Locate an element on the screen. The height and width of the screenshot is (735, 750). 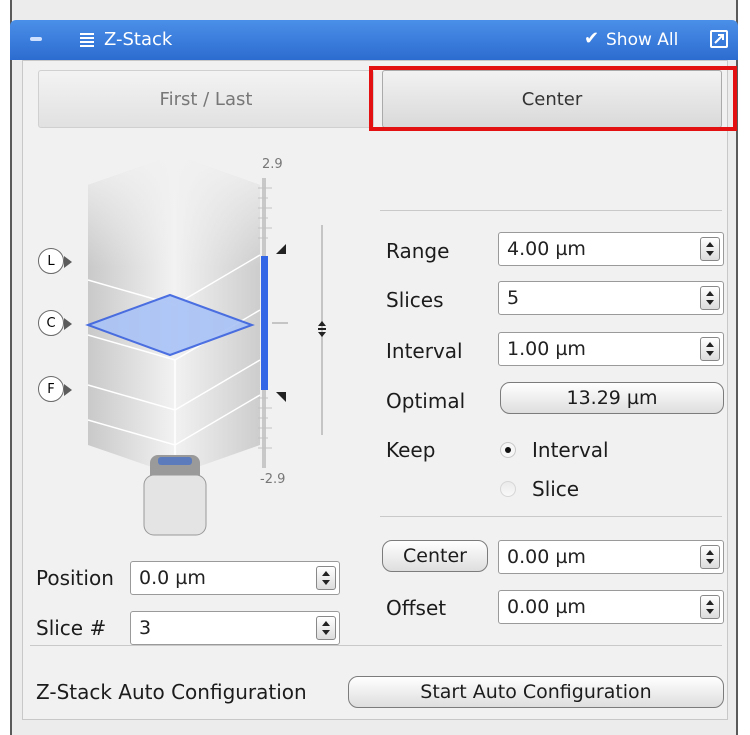
center-spinner is located at coordinates (710, 557).